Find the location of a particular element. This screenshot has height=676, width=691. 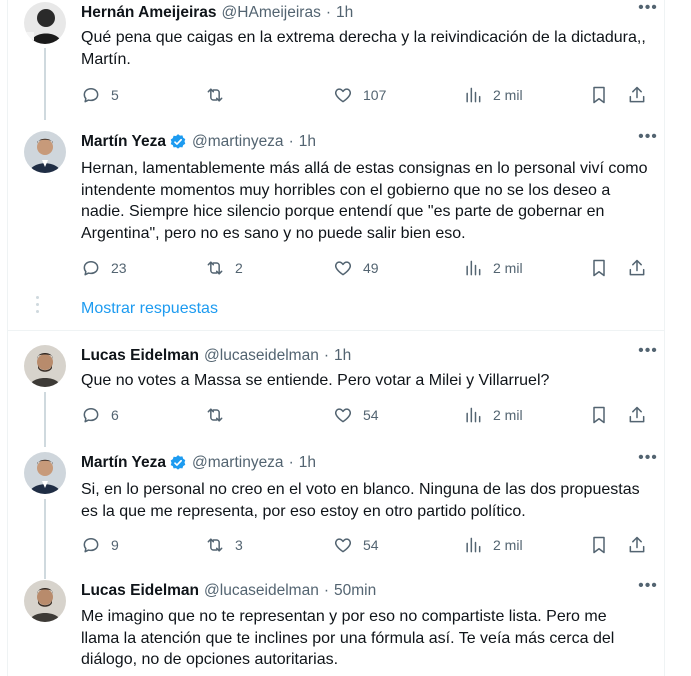

timestamp: 50min is located at coordinates (355, 591).